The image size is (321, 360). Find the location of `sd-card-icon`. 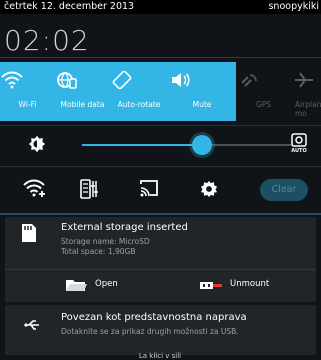

sd-card-icon is located at coordinates (29, 233).